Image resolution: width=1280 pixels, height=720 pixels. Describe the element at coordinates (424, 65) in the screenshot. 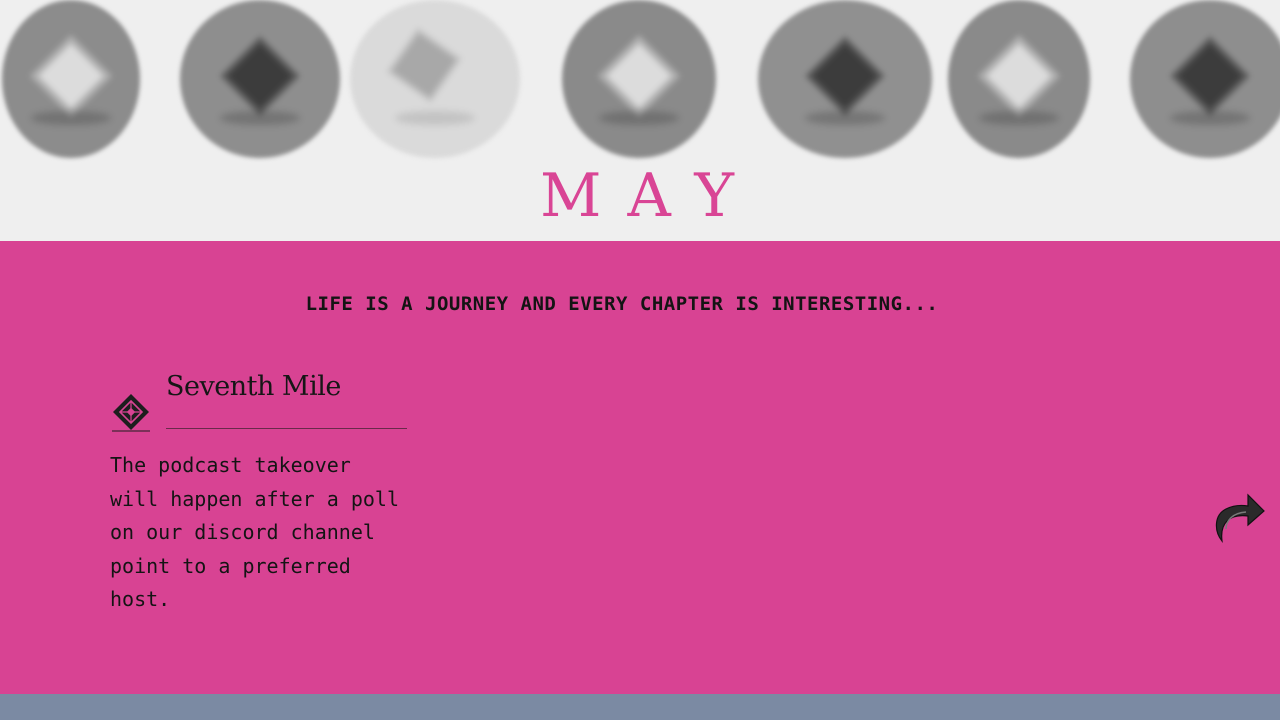

I see `badge-faded-icon` at that location.